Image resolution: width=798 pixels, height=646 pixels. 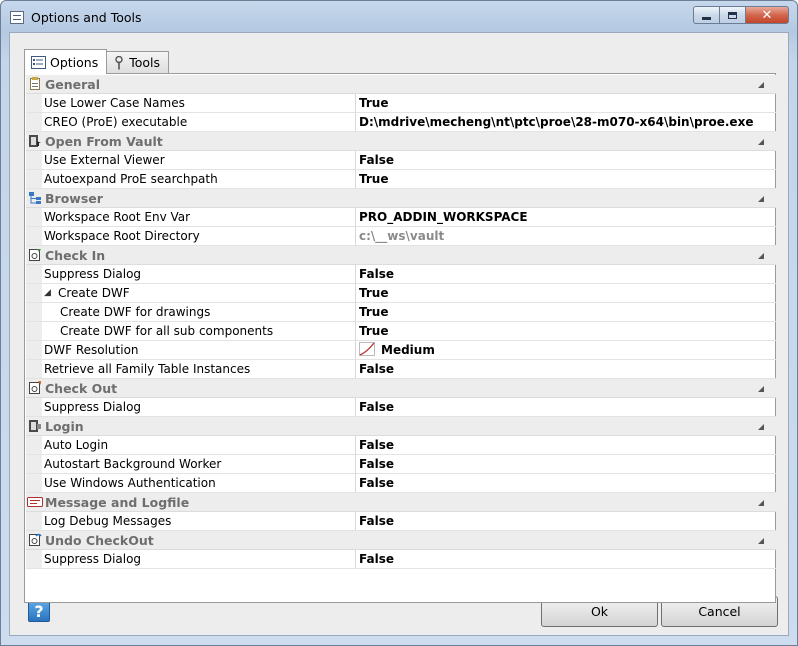 I want to click on property-row: Create DWF for all sub components True, so click(x=401, y=331).